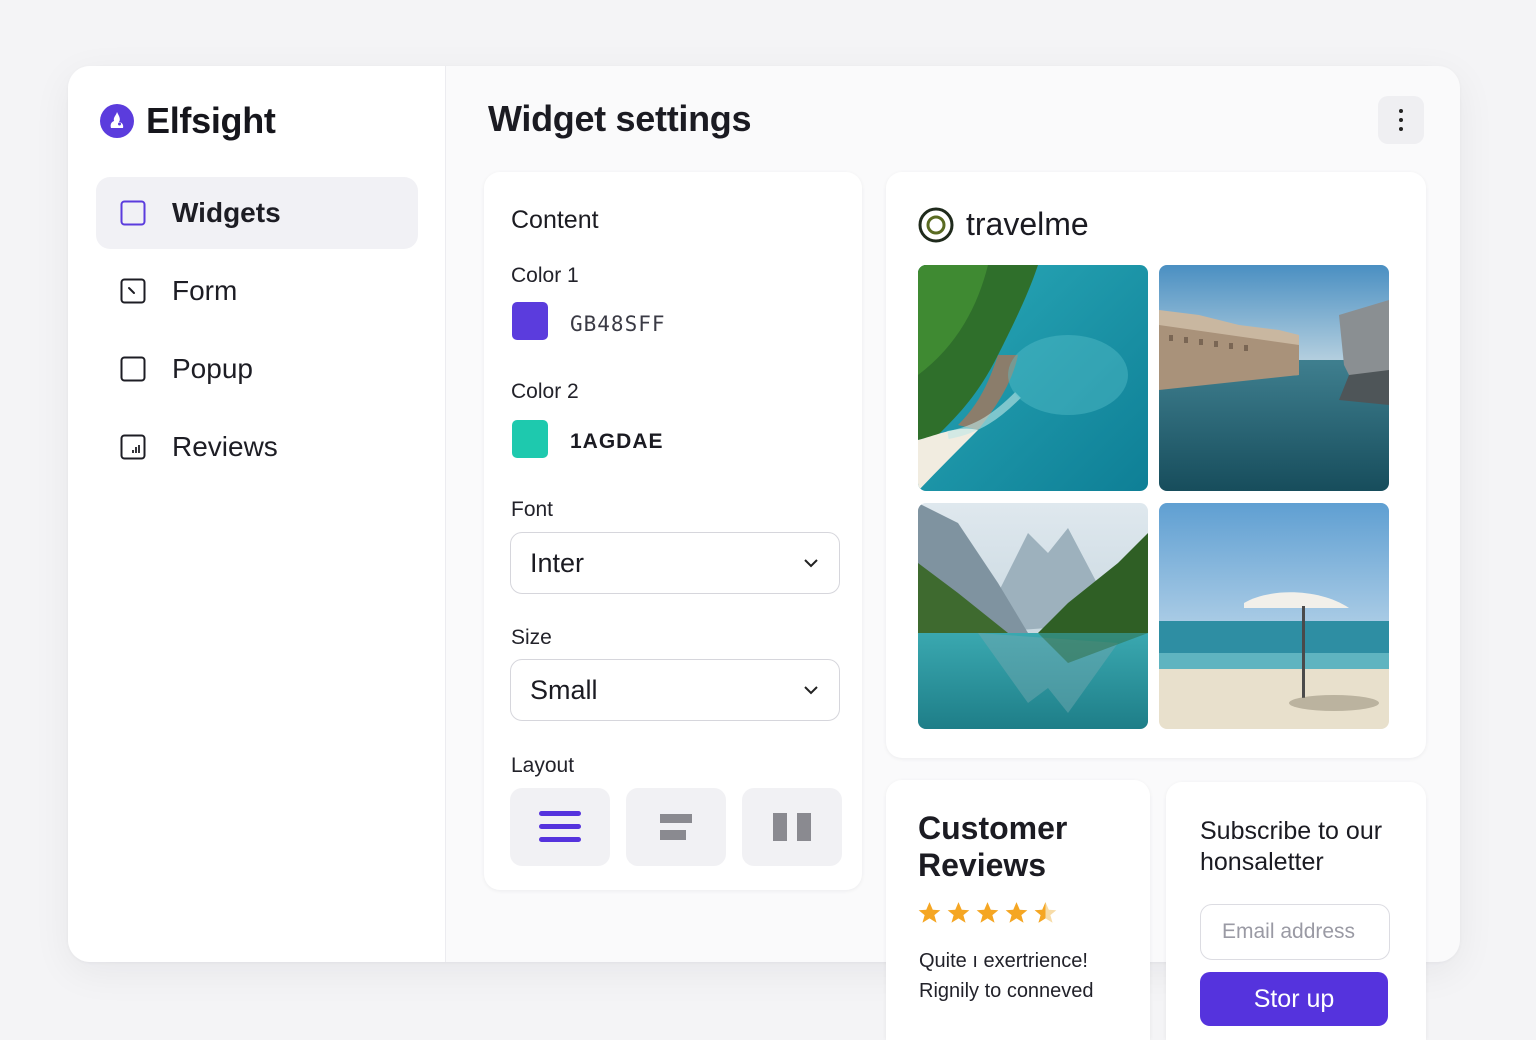 This screenshot has width=1536, height=1040. What do you see at coordinates (133, 447) in the screenshot?
I see `reviews-icon` at bounding box center [133, 447].